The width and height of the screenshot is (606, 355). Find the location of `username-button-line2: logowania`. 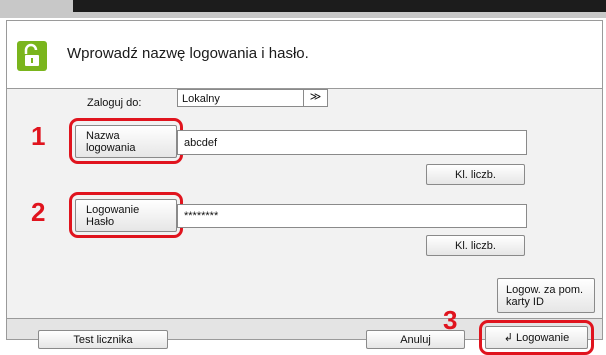

username-button-line2: logowania is located at coordinates (111, 147).